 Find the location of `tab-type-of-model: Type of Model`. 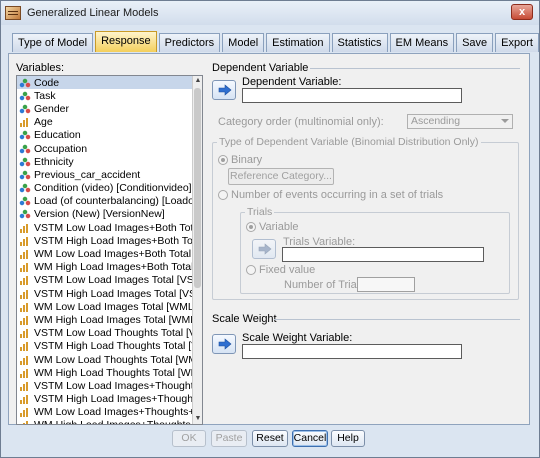

tab-type-of-model: Type of Model is located at coordinates (53, 42).